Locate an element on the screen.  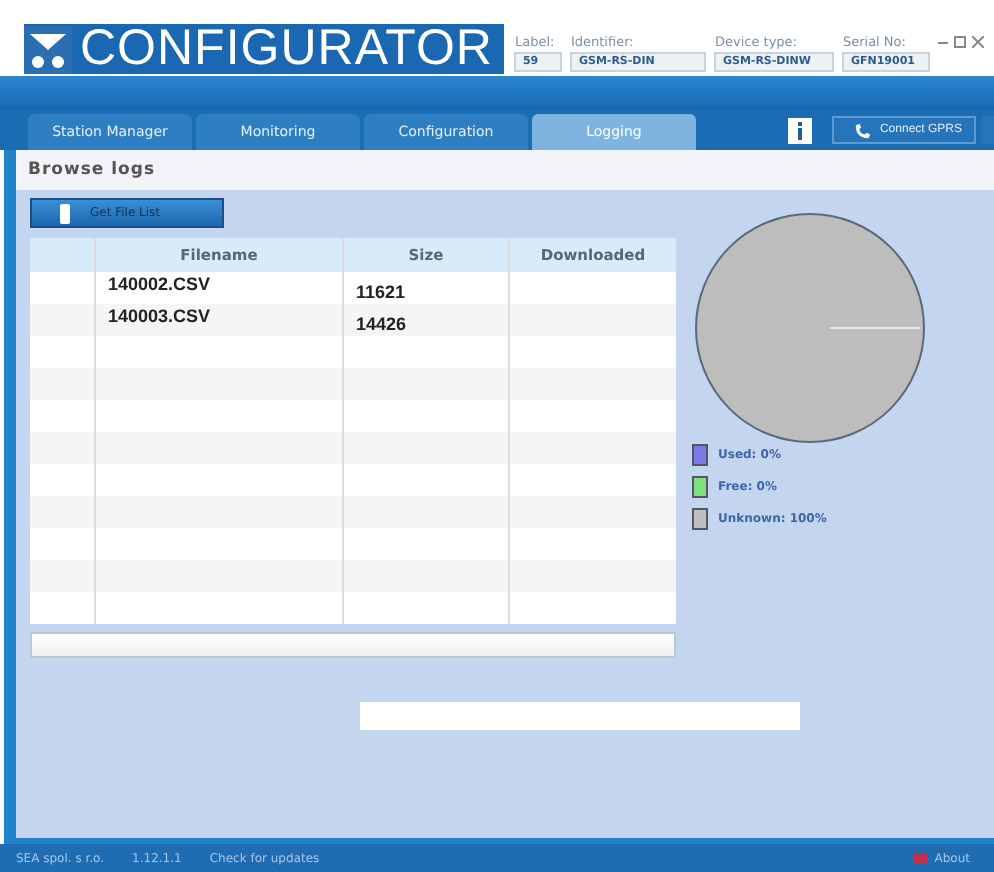
table-cell: 14426 is located at coordinates (427, 324).